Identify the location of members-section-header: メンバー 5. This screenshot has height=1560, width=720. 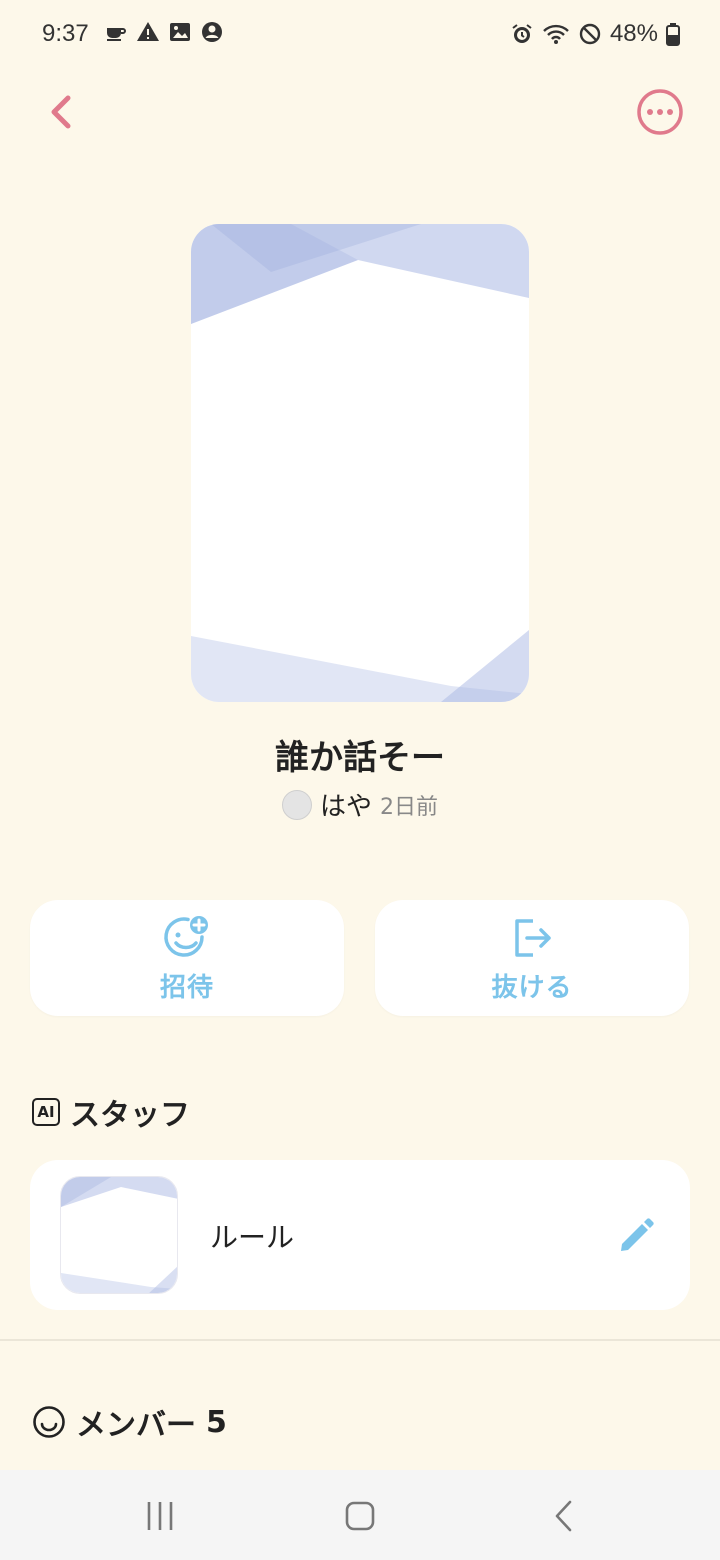
(129, 1422).